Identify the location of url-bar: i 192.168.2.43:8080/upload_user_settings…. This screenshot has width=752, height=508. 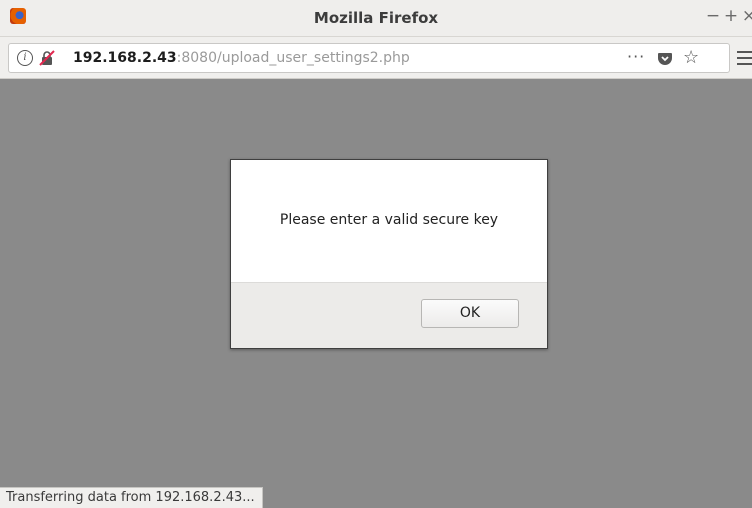
(369, 58).